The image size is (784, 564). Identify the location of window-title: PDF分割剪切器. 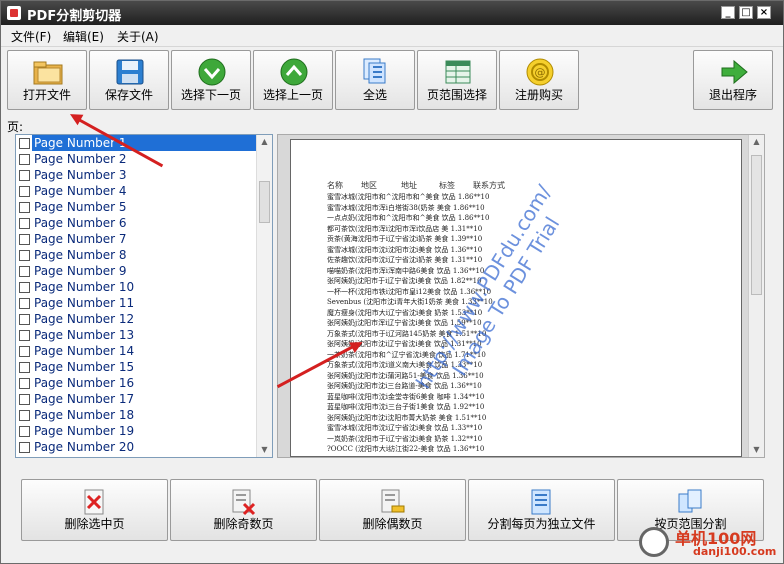
(74, 16).